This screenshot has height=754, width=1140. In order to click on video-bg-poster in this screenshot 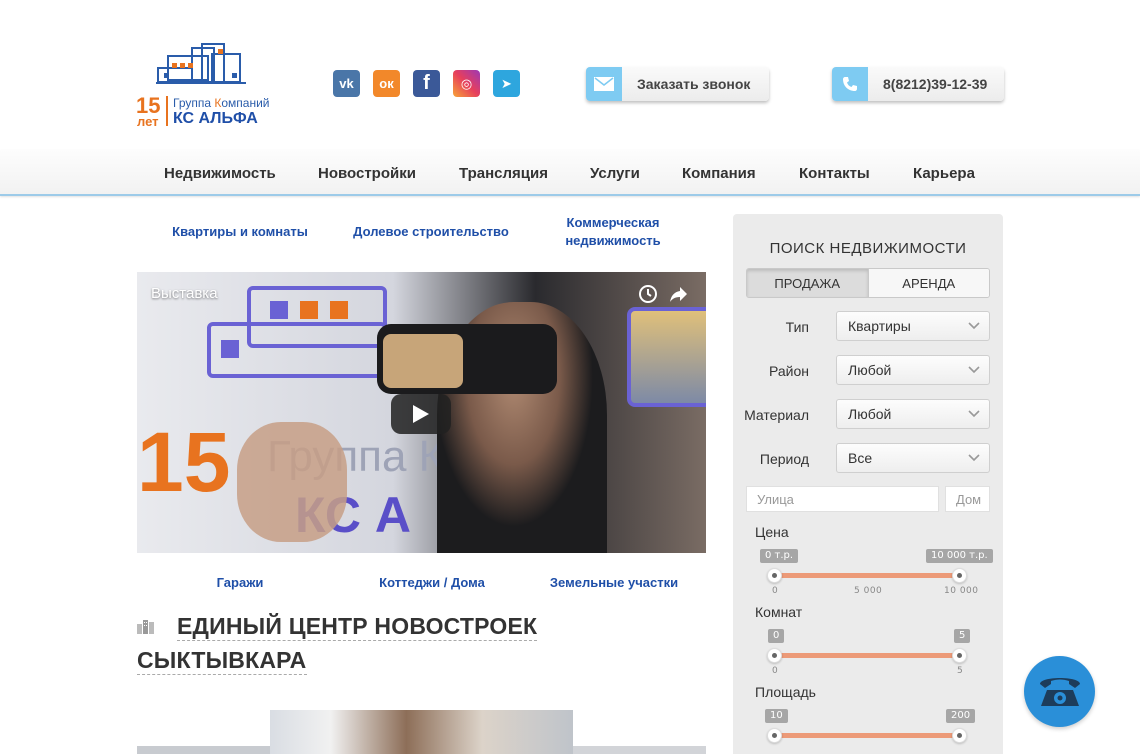, I will do `click(666, 357)`.